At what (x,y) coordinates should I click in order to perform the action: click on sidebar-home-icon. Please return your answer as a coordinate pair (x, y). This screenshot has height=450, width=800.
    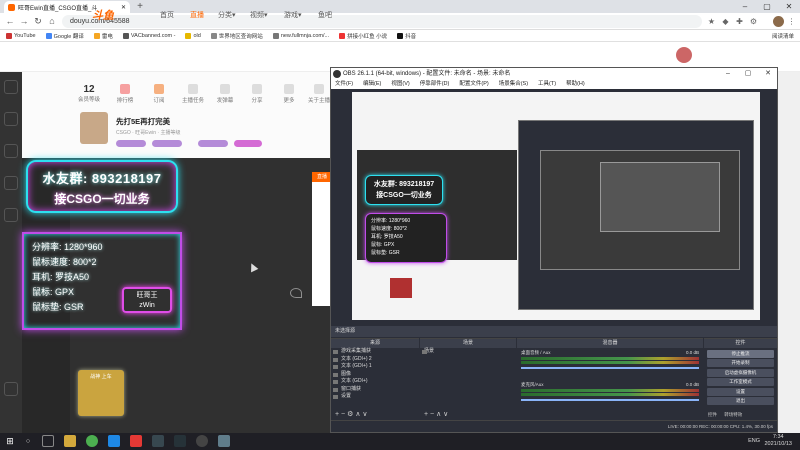
    Looking at the image, I should click on (11, 87).